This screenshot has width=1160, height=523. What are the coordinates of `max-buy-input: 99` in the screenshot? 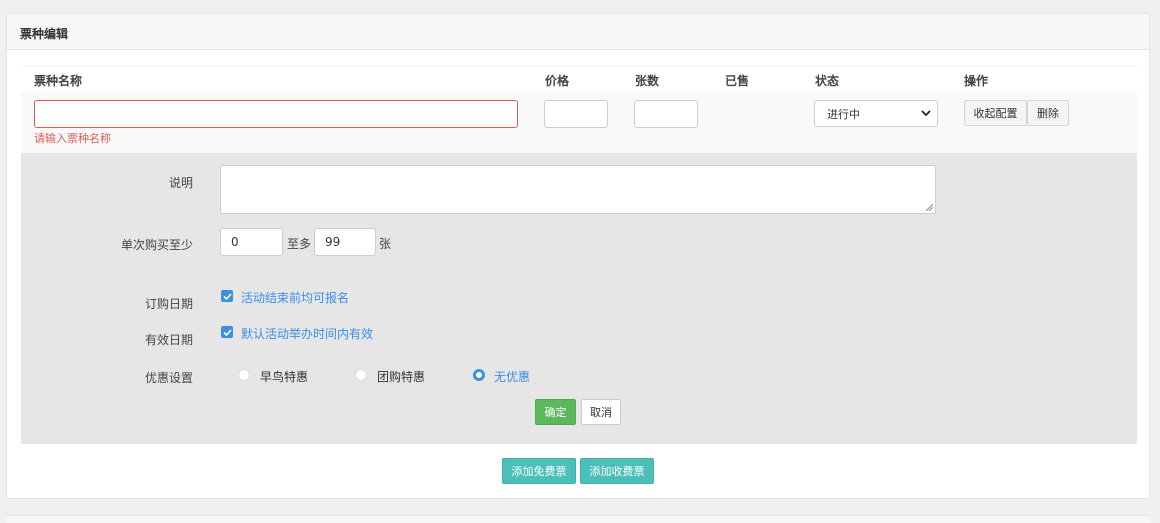 It's located at (345, 242).